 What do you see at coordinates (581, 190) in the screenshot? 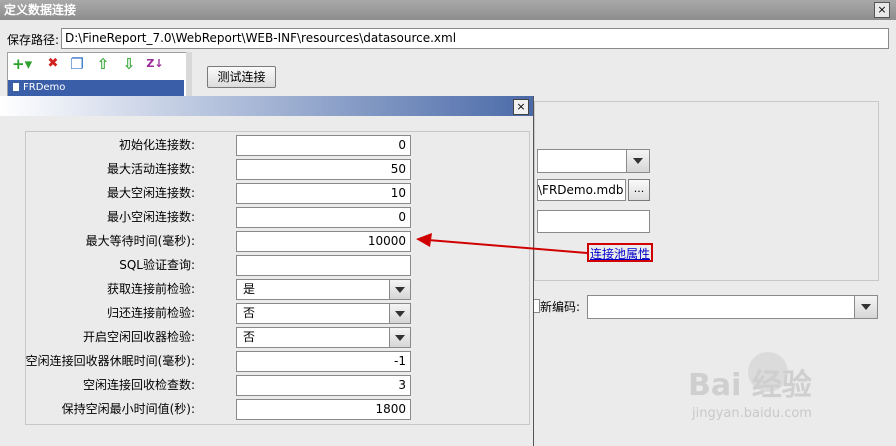
I see `database-file-input: \FRDemo.mdb` at bounding box center [581, 190].